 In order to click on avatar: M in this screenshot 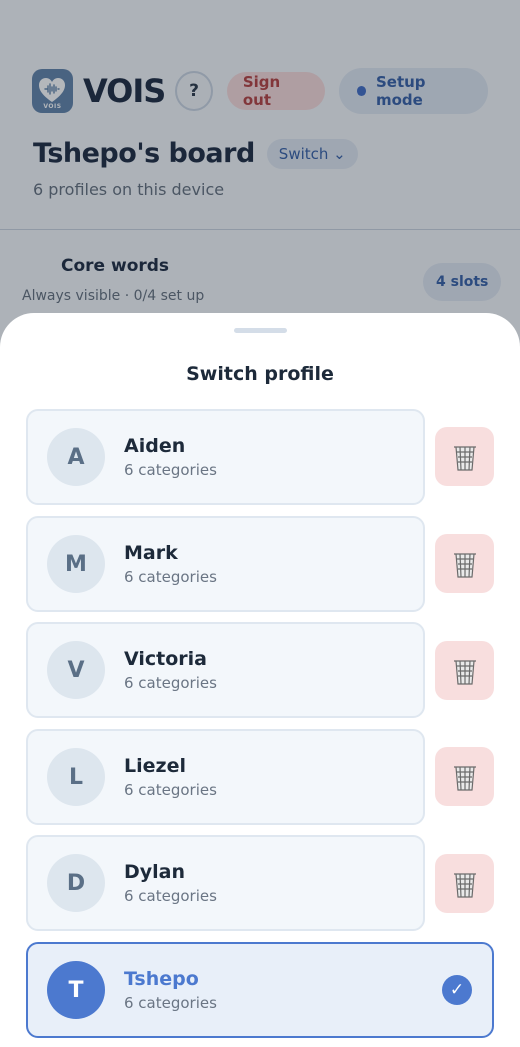, I will do `click(76, 564)`.